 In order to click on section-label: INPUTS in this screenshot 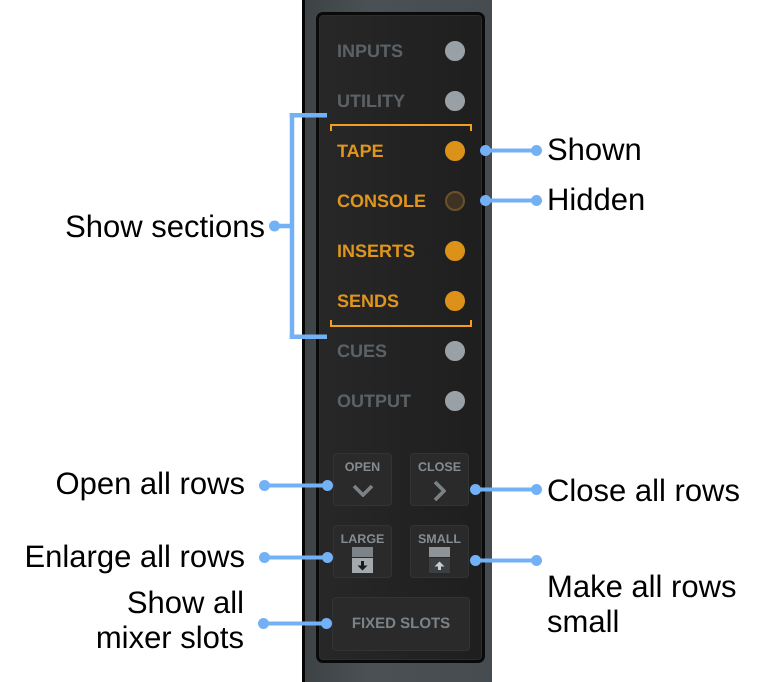, I will do `click(370, 51)`.